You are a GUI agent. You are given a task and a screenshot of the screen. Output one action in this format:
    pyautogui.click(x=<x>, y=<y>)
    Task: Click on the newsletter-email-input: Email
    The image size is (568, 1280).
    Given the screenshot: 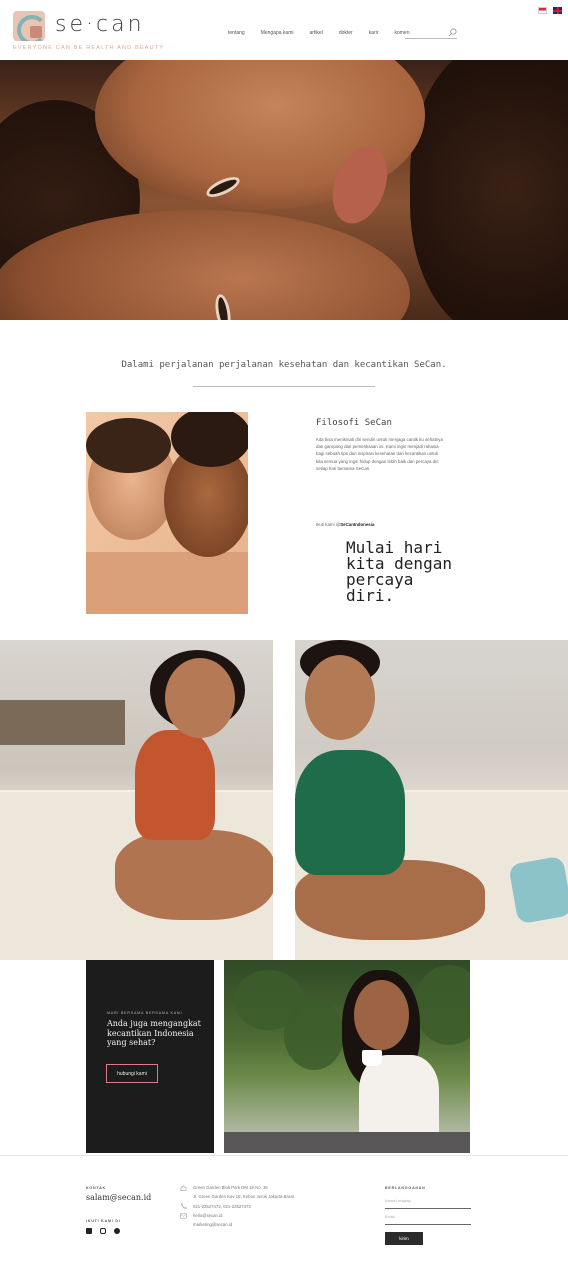 What is the action you would take?
    pyautogui.click(x=428, y=1219)
    